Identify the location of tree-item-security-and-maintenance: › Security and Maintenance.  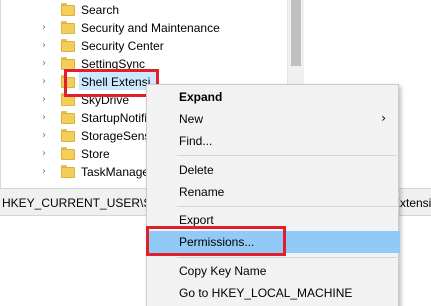
(143, 28).